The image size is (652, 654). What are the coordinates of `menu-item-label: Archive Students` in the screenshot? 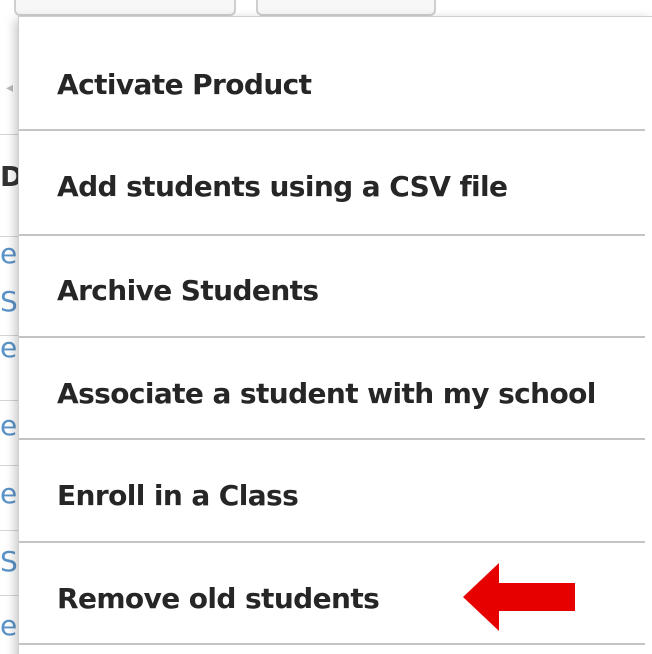 It's located at (188, 290).